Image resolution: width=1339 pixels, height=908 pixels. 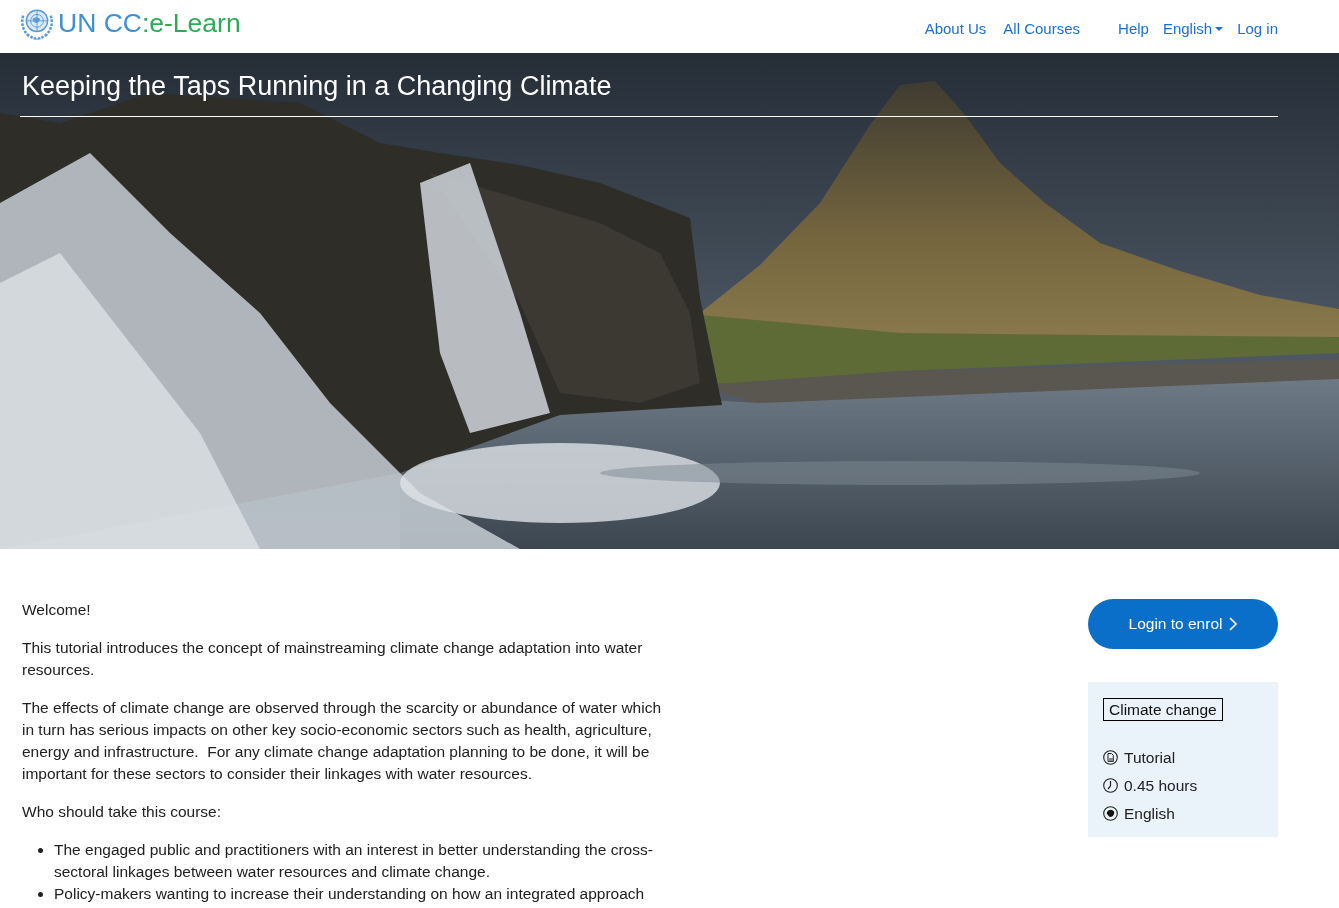 I want to click on globe-wreath-icon, so click(x=37, y=23).